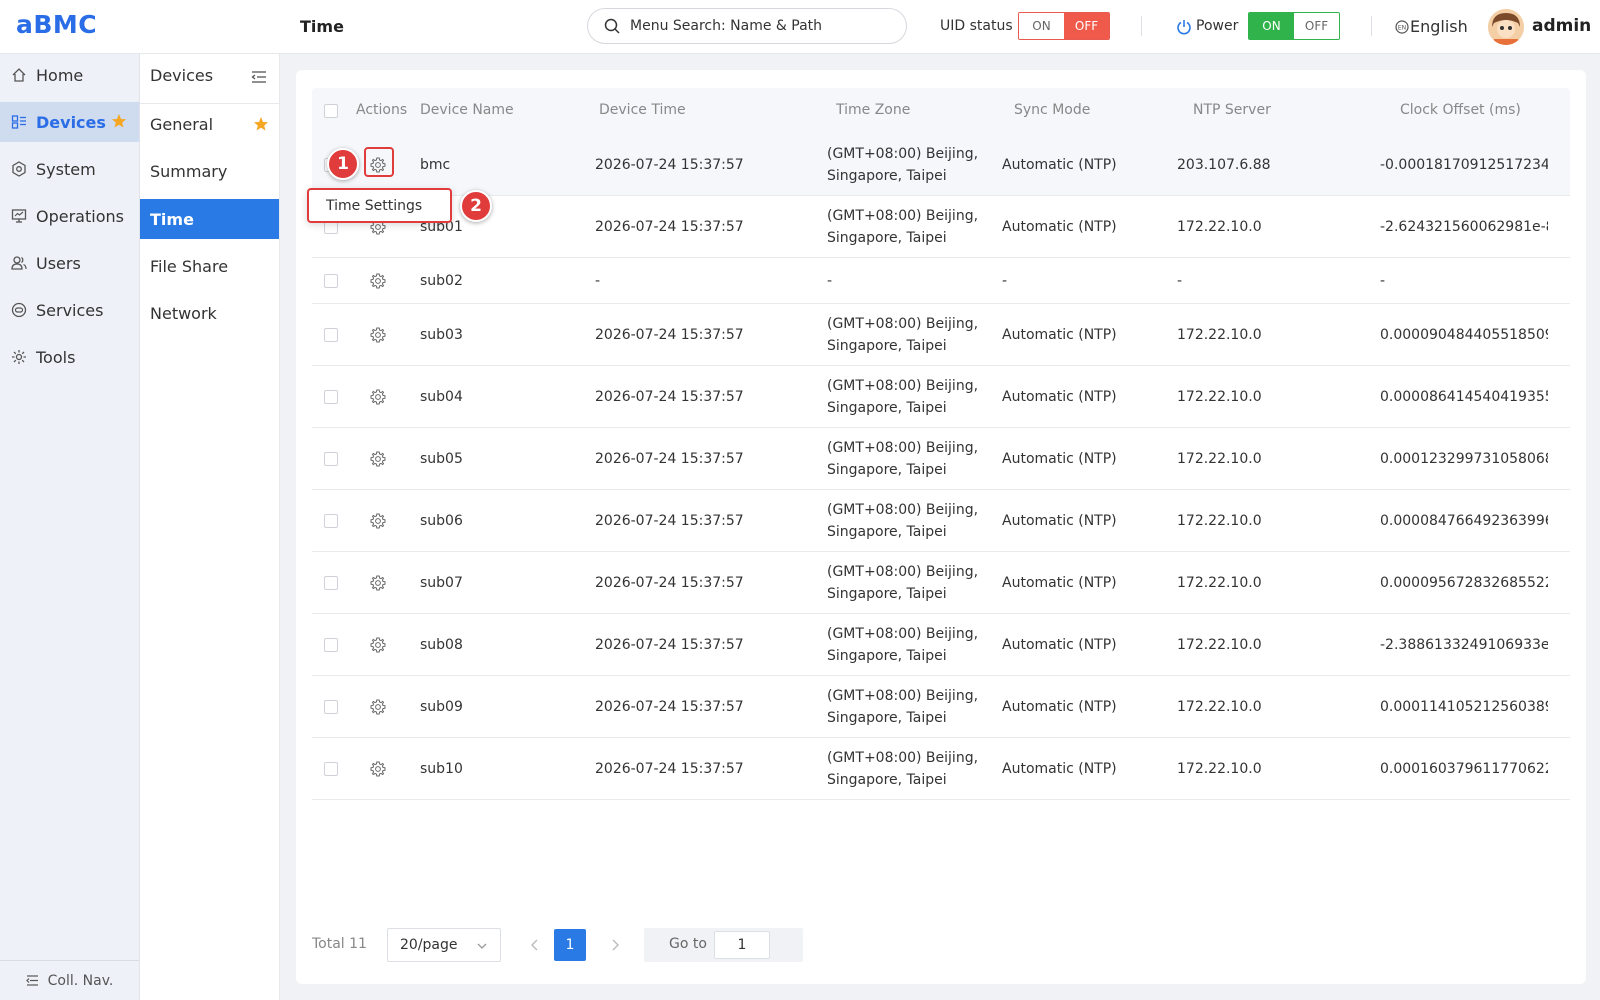 This screenshot has height=1000, width=1600. I want to click on sidebar-item-label: Users, so click(58, 263).